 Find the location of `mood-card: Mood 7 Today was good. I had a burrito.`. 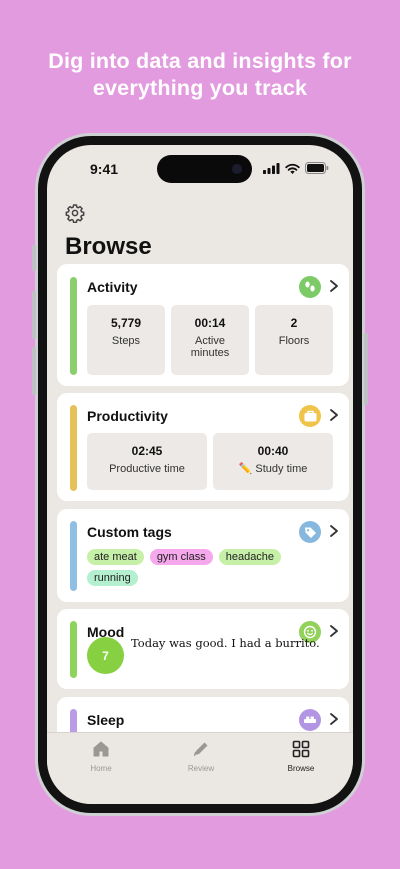

mood-card: Mood 7 Today was good. I had a burrito. is located at coordinates (203, 649).